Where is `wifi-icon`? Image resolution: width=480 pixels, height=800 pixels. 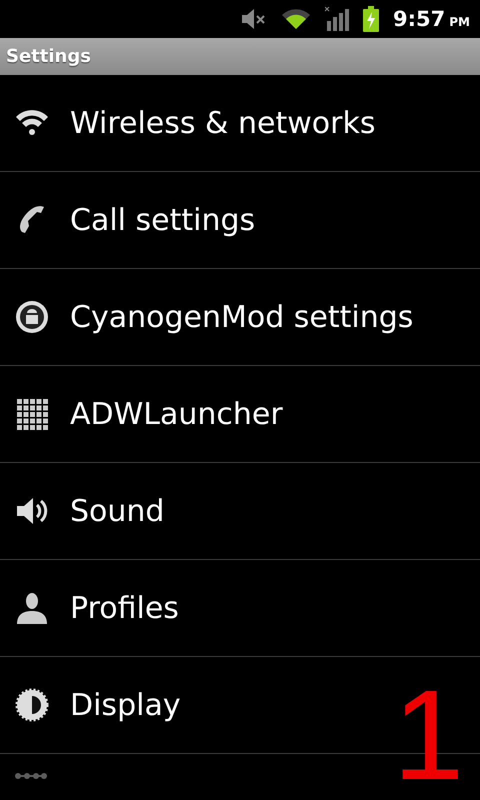 wifi-icon is located at coordinates (296, 19).